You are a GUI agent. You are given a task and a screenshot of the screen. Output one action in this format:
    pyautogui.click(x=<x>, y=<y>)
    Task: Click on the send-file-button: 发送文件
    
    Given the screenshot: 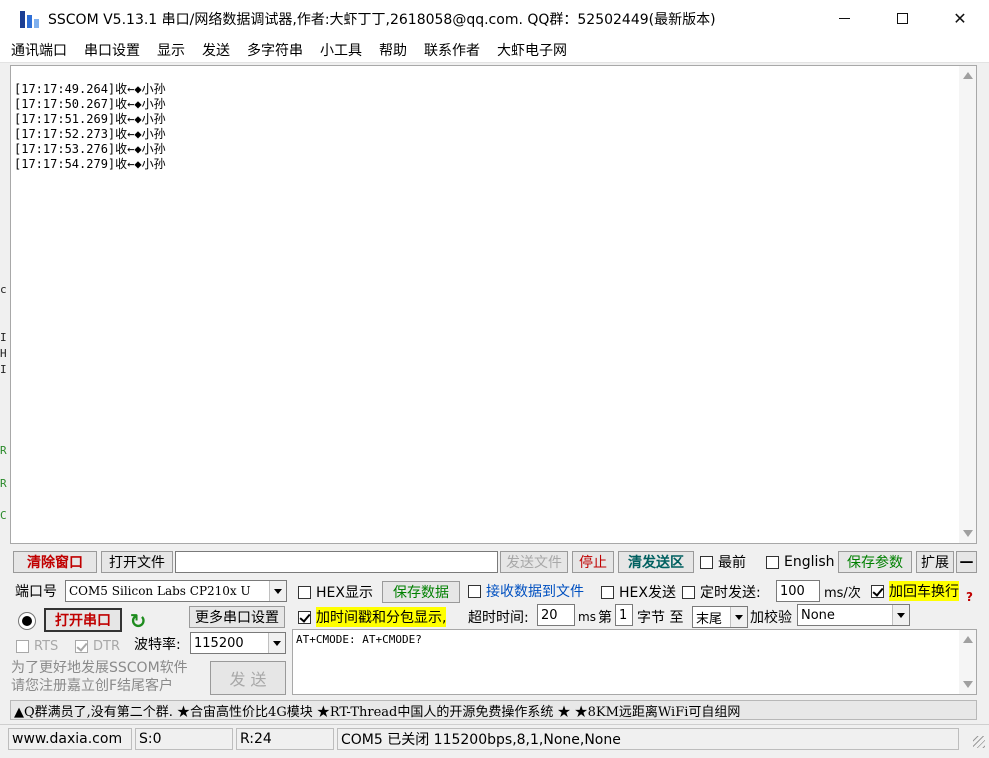 What is the action you would take?
    pyautogui.click(x=534, y=562)
    